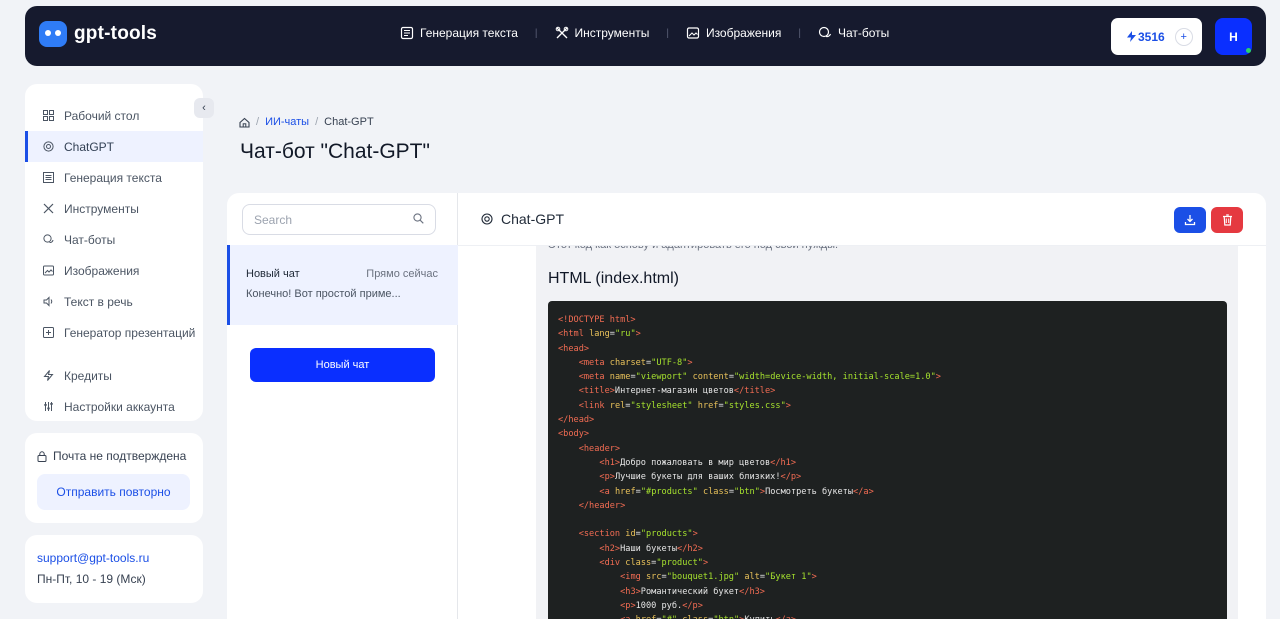 The image size is (1280, 619). I want to click on sidebar-item-text-to-speech: Текст в речь, so click(114, 301).